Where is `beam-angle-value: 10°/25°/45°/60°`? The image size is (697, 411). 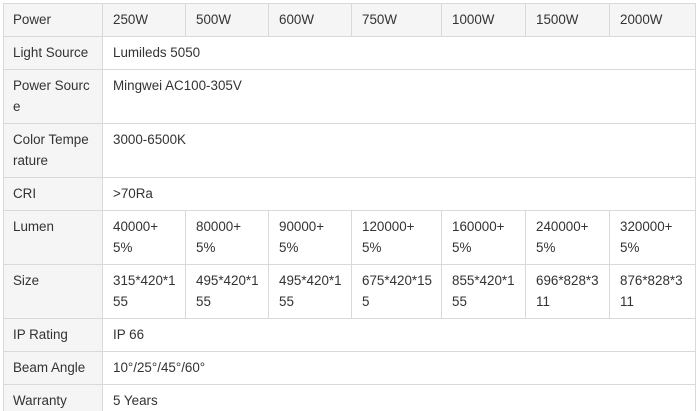
beam-angle-value: 10°/25°/45°/60° is located at coordinates (399, 368).